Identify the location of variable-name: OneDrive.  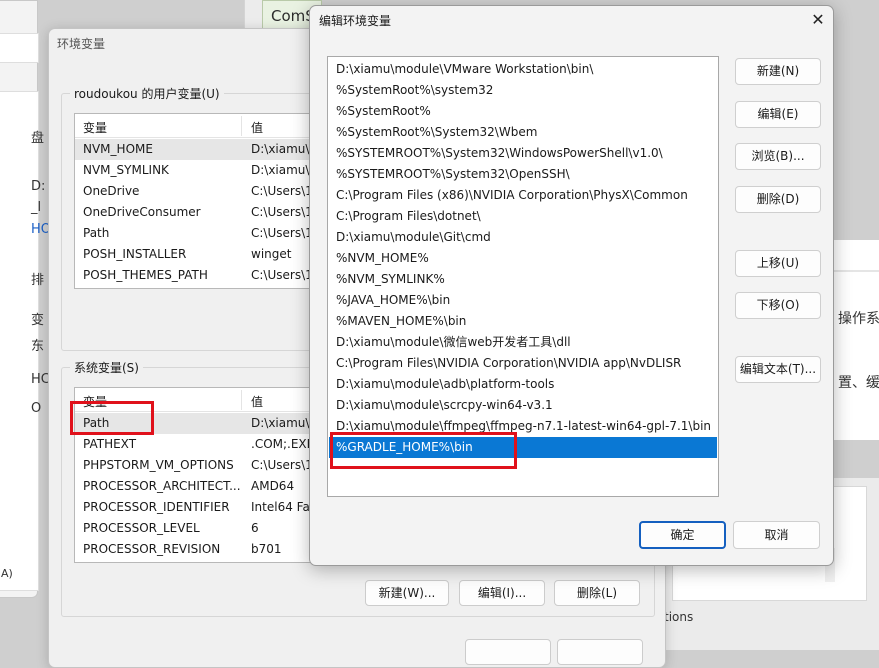
(111, 191).